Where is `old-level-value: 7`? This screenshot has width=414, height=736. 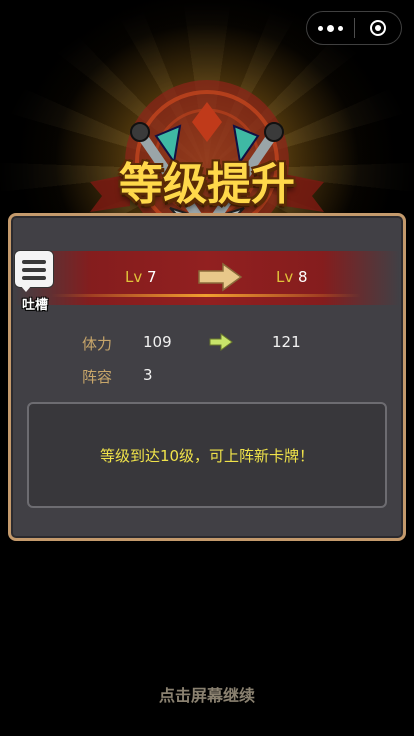
old-level-value: 7 is located at coordinates (152, 277).